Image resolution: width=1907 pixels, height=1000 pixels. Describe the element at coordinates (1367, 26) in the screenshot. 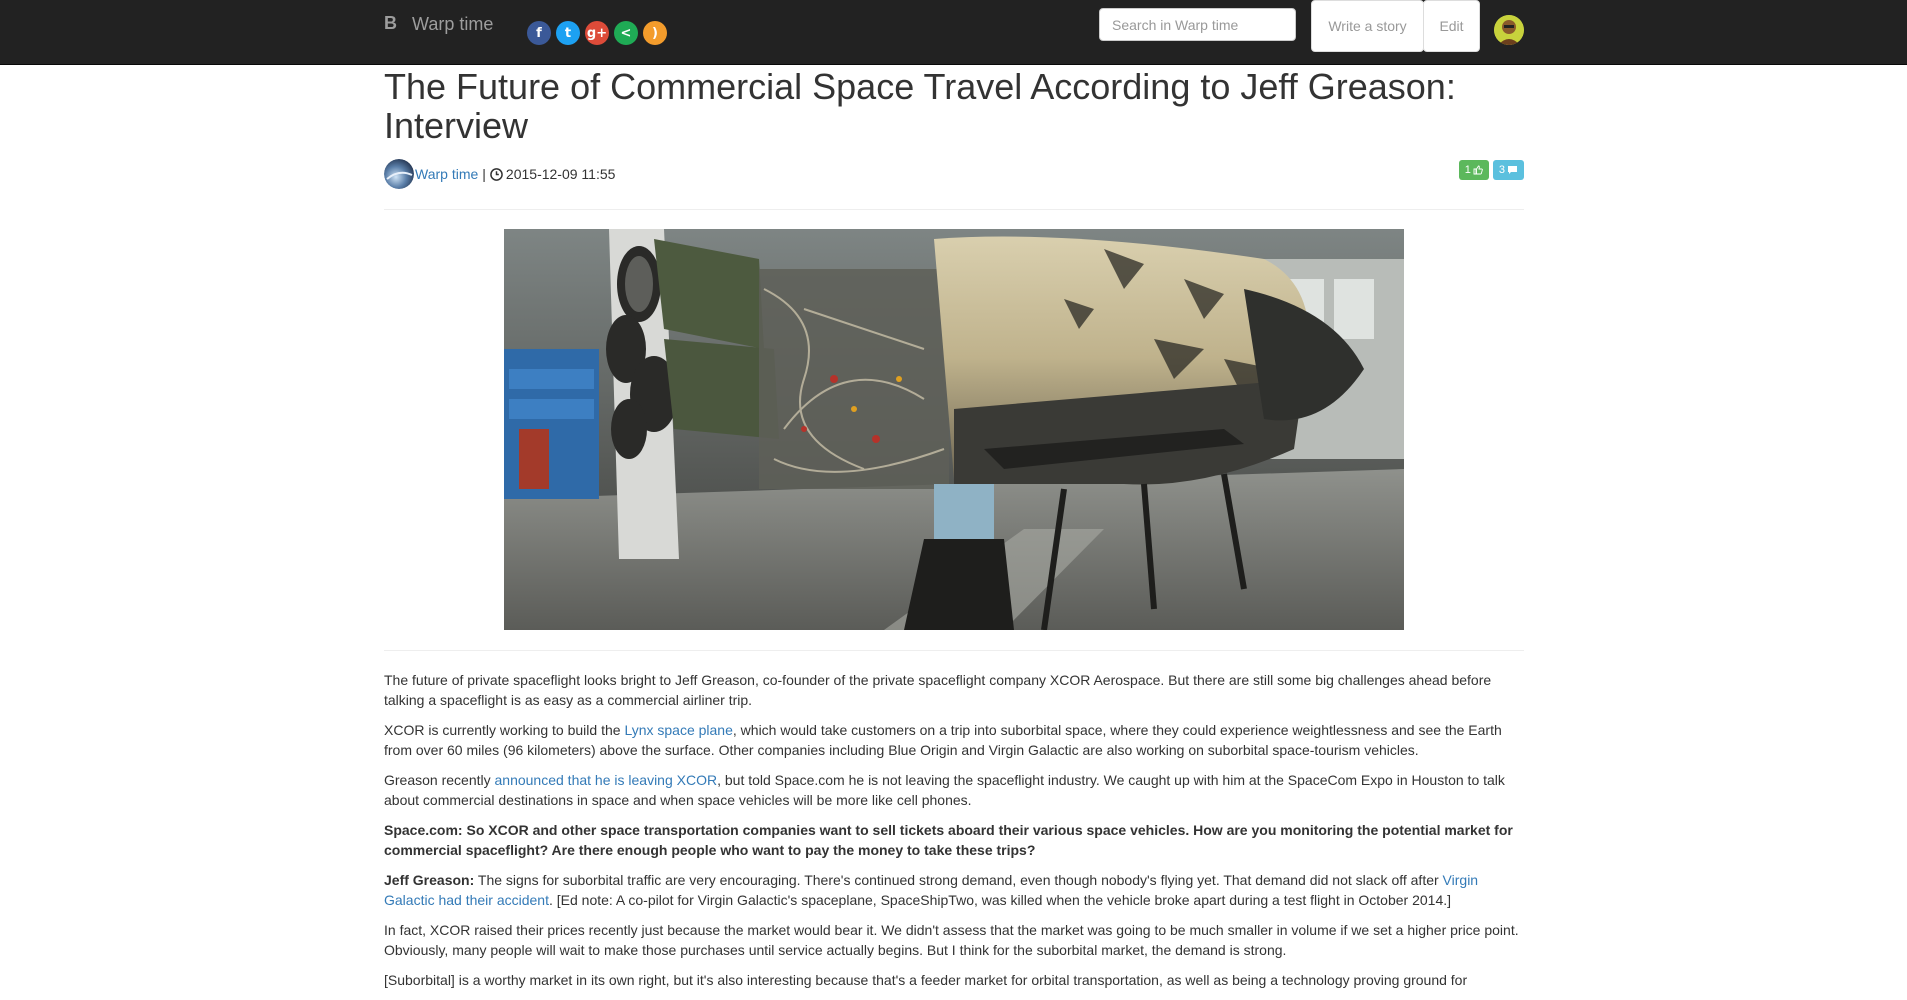

I see `write-story-button: Write a story` at that location.